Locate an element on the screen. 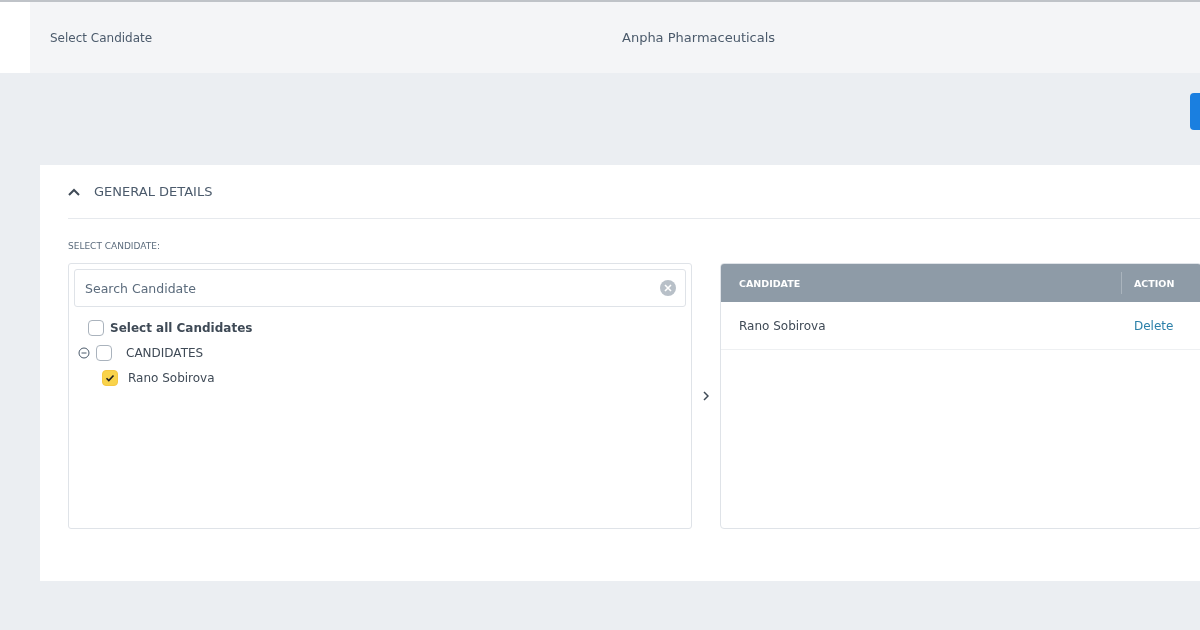 The height and width of the screenshot is (630, 1200). column-header: ACTION is located at coordinates (1148, 283).